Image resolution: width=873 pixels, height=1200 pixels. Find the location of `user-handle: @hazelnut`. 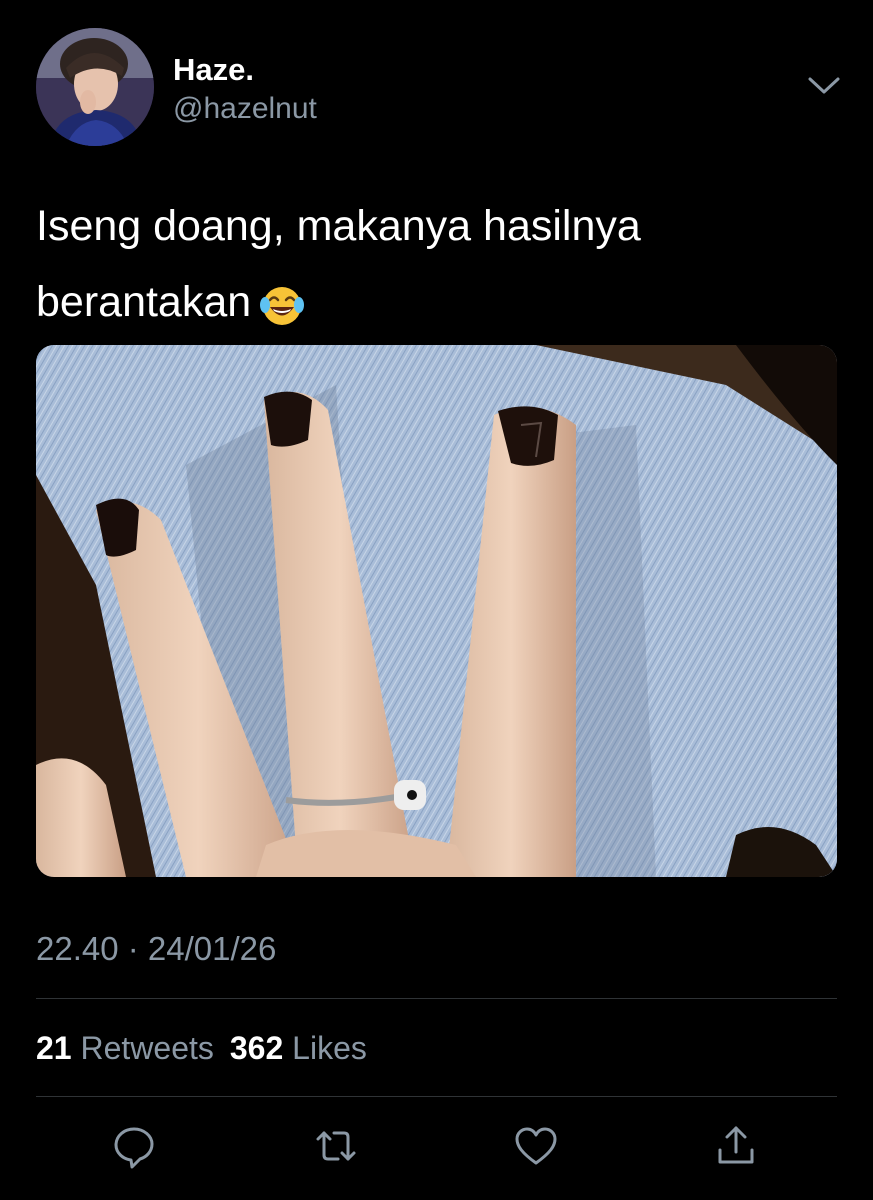

user-handle: @hazelnut is located at coordinates (245, 109).